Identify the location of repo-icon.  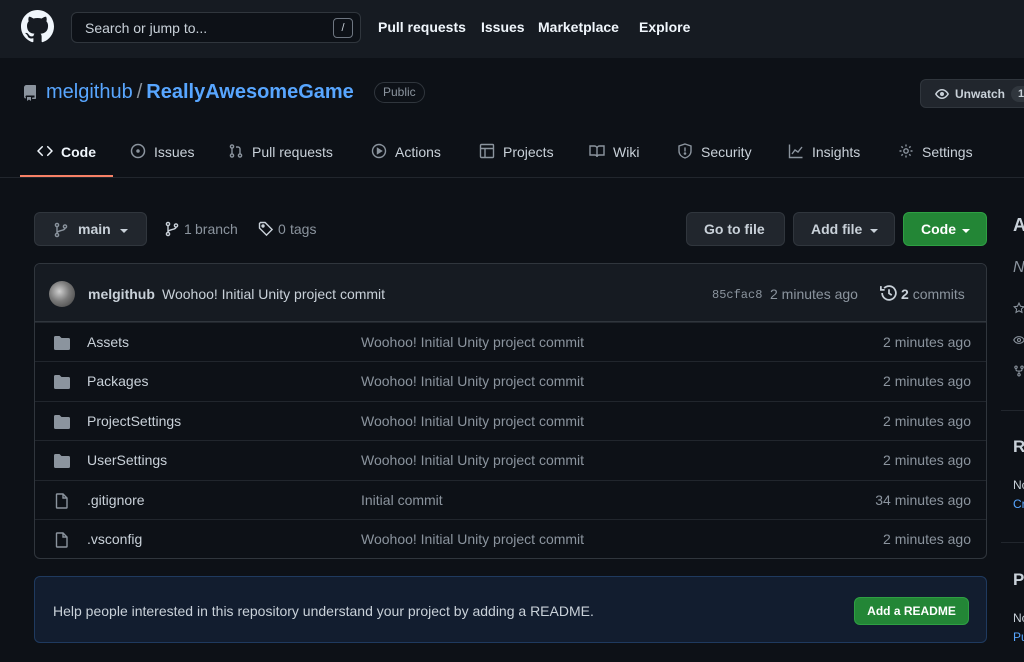
(29, 93).